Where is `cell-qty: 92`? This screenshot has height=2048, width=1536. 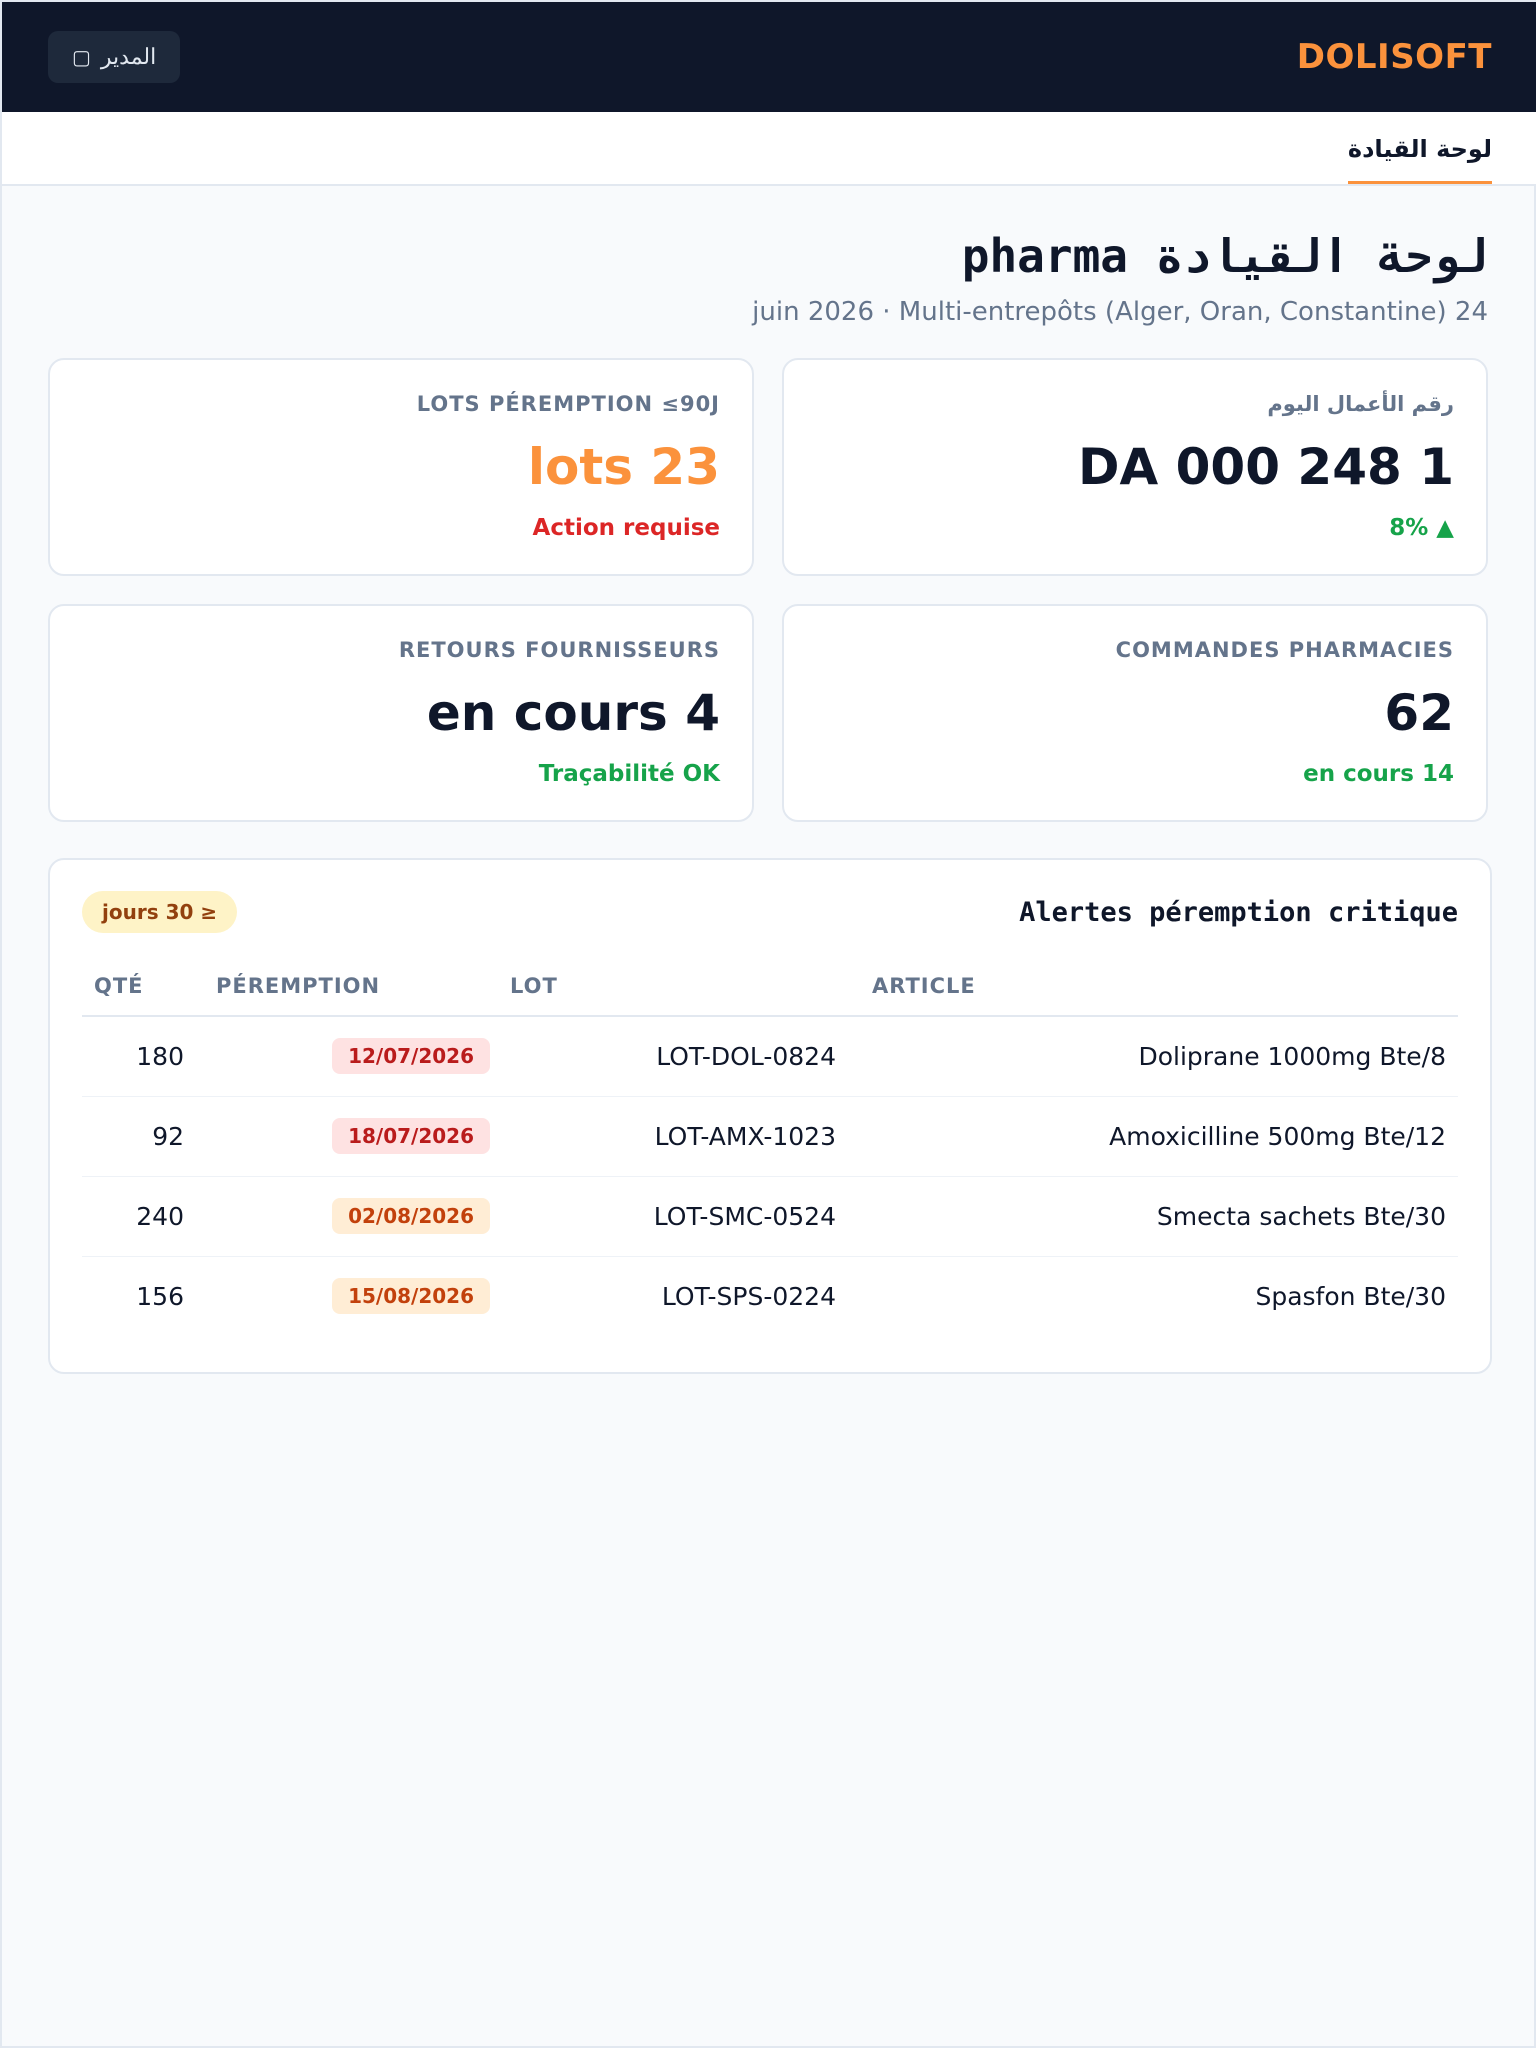
cell-qty: 92 is located at coordinates (143, 1136).